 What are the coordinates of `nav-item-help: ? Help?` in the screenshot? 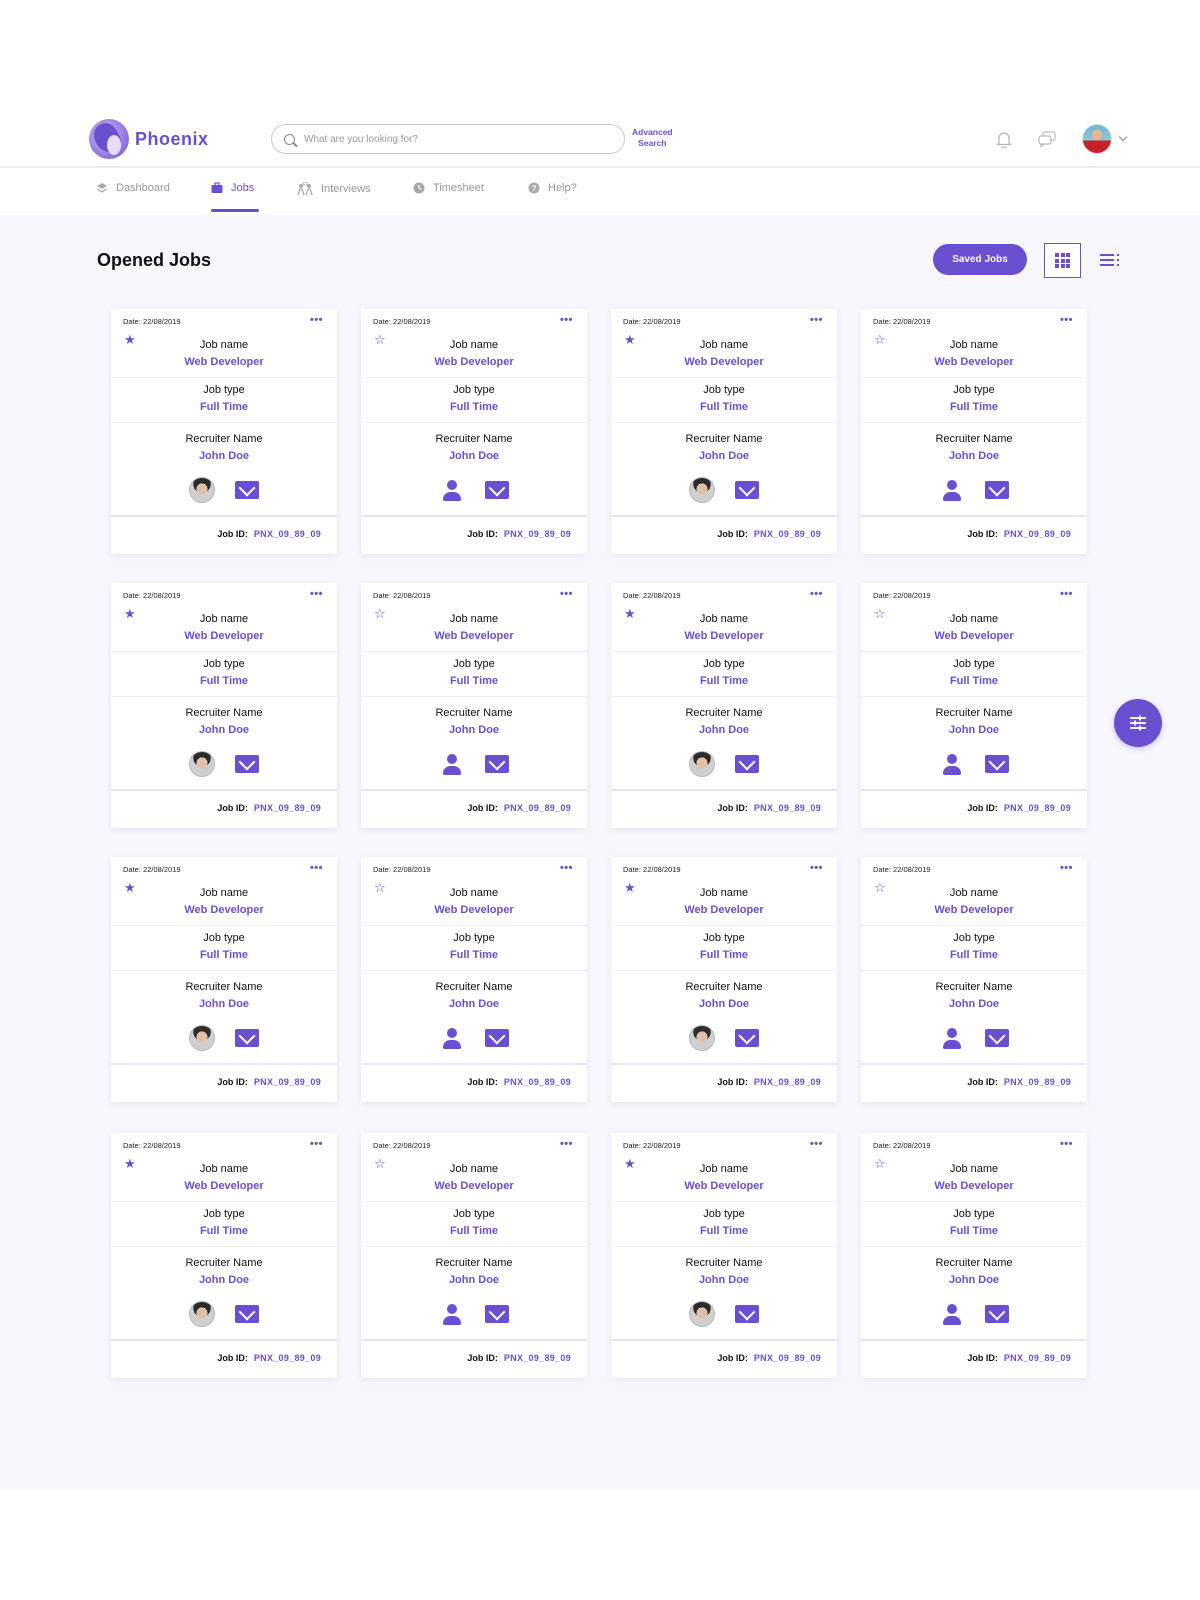 It's located at (552, 188).